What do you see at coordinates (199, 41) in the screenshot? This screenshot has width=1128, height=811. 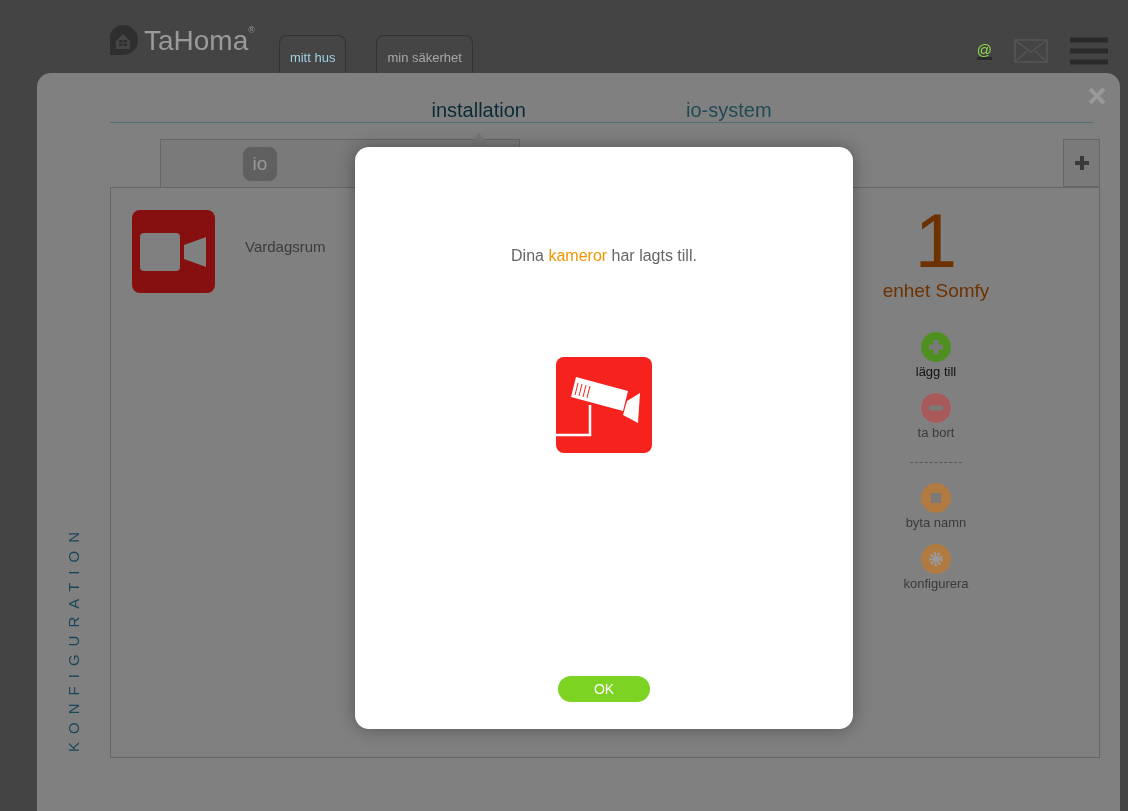 I see `logo-text: TaHoma$^{®}$` at bounding box center [199, 41].